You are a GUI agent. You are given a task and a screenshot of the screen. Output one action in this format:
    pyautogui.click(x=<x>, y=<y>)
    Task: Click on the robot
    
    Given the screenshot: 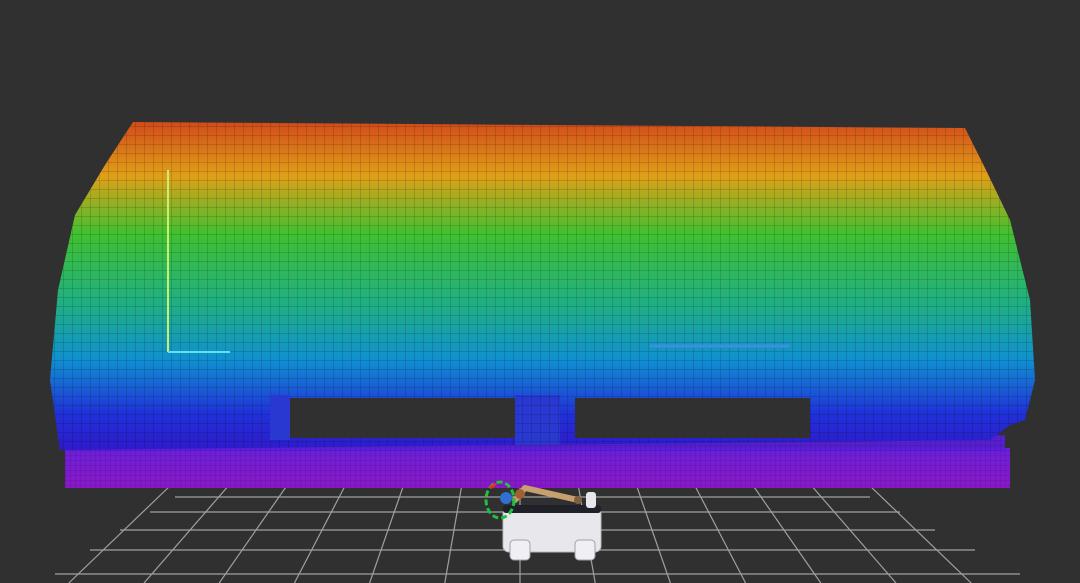 What is the action you would take?
    pyautogui.click(x=543, y=520)
    